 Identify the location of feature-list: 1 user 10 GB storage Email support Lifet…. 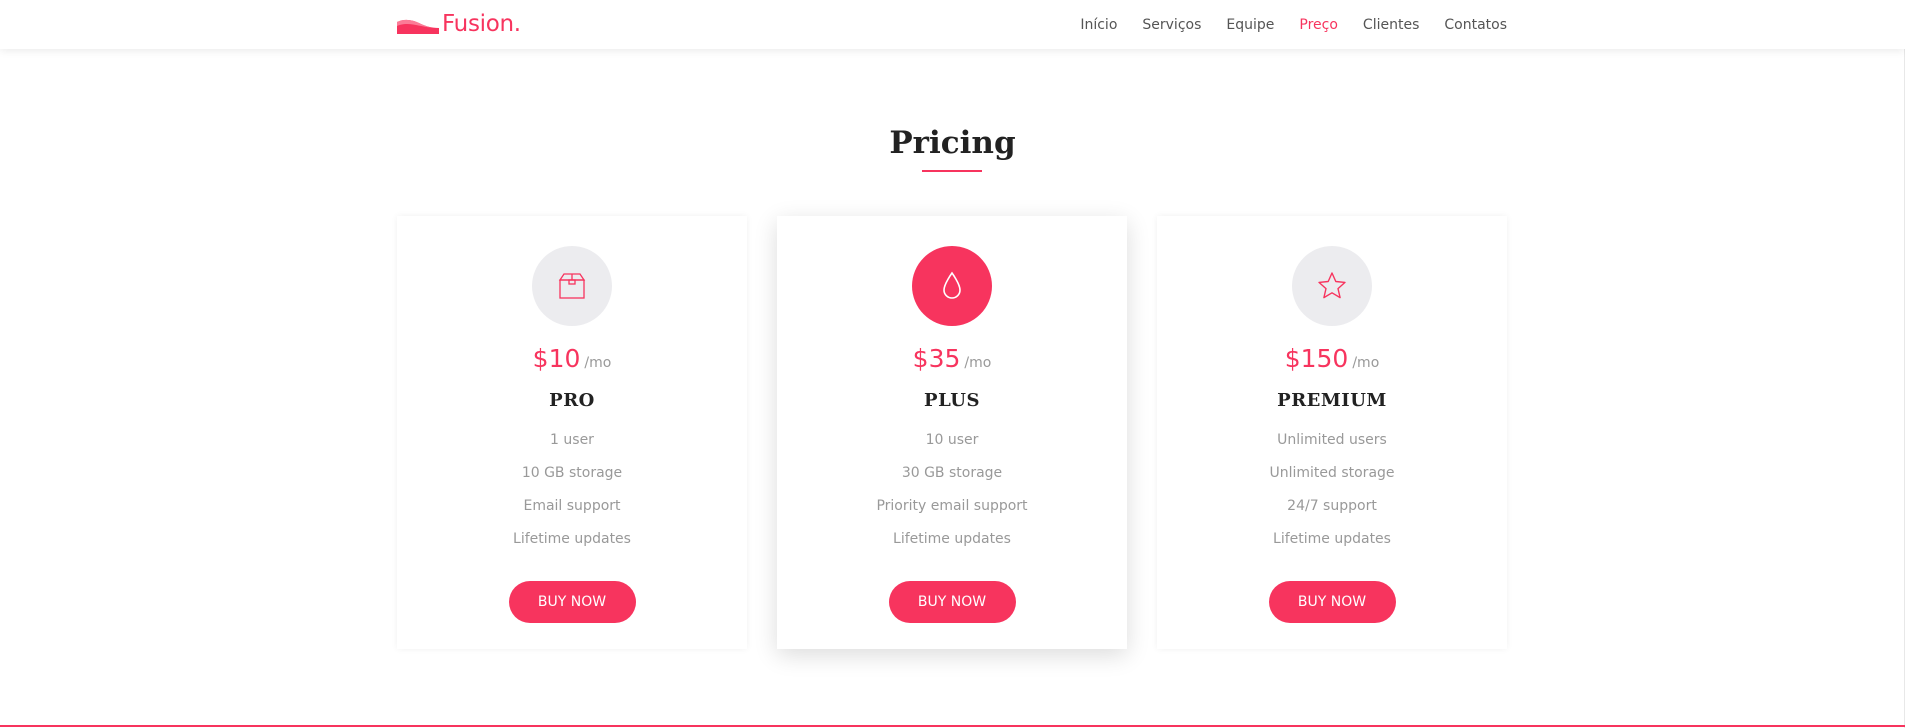
(572, 490).